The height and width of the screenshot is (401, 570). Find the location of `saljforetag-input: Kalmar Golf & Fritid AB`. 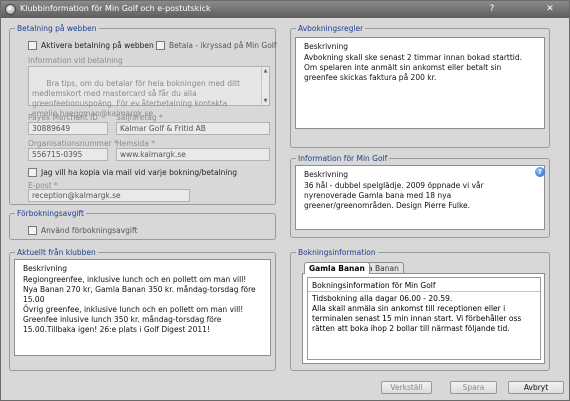

saljforetag-input: Kalmar Golf & Fritid AB is located at coordinates (193, 128).